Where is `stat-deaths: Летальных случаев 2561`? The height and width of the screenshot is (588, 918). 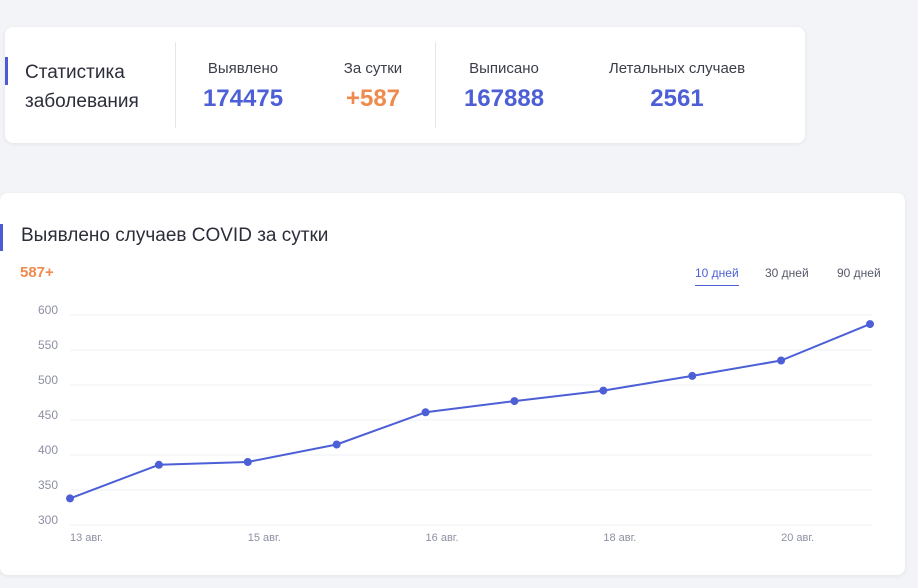
stat-deaths: Летальных случаев 2561 is located at coordinates (677, 86).